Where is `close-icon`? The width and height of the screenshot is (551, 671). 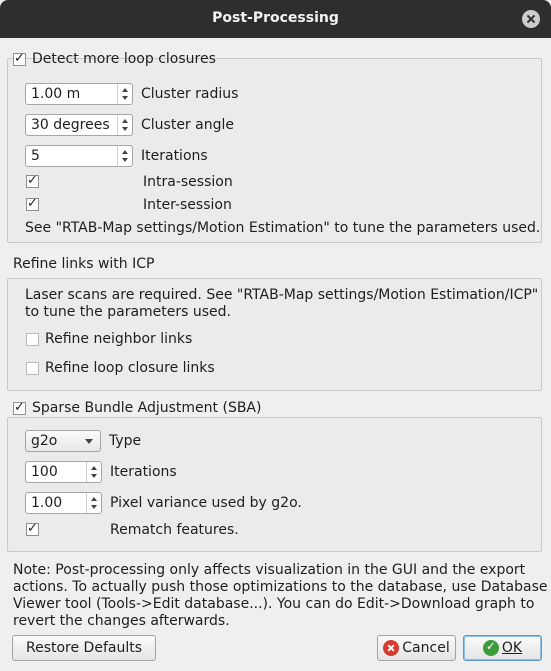
close-icon is located at coordinates (531, 19).